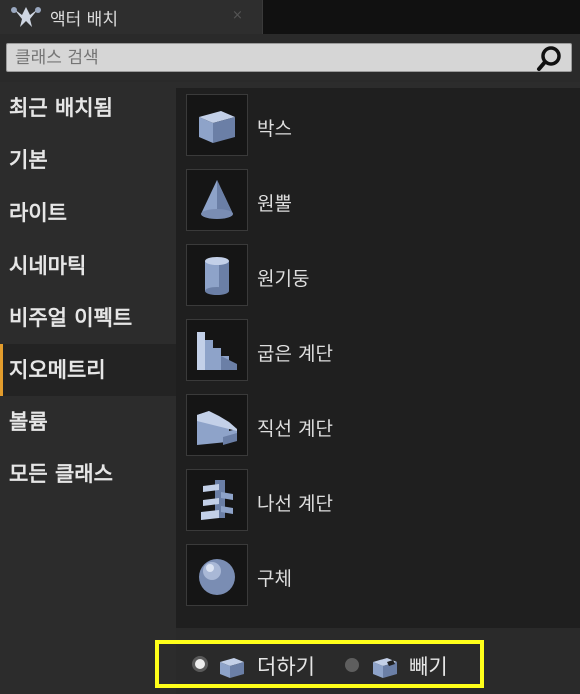  Describe the element at coordinates (274, 579) in the screenshot. I see `item-label: 구체` at that location.